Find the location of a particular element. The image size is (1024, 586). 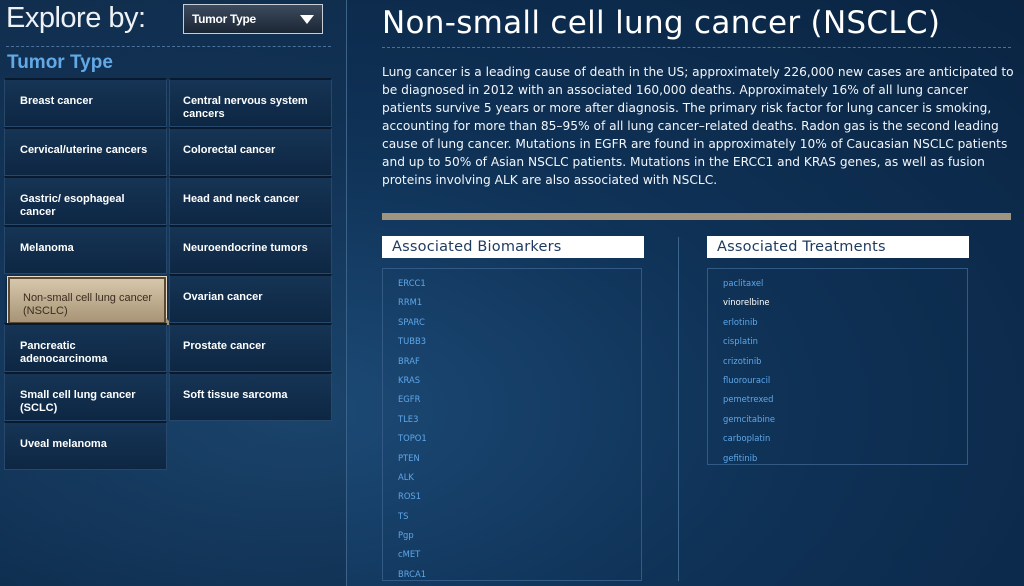

title-divider is located at coordinates (696, 47).